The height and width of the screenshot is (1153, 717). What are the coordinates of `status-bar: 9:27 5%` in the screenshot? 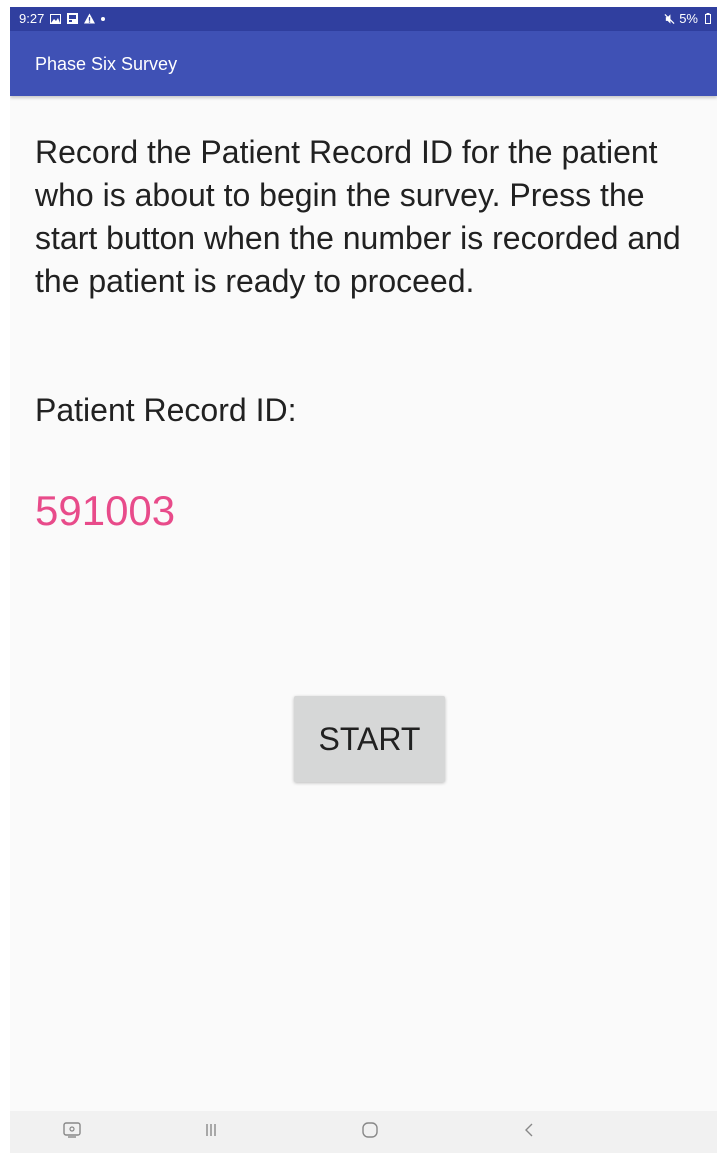 It's located at (363, 19).